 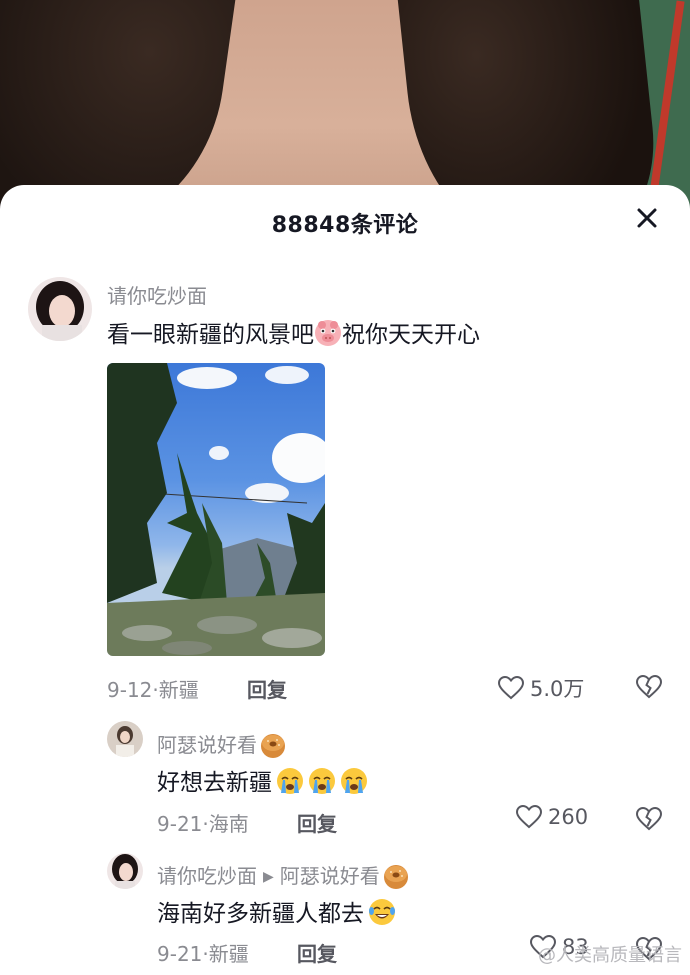 What do you see at coordinates (411, 335) in the screenshot?
I see `comment-text-part: 祝你天天开心` at bounding box center [411, 335].